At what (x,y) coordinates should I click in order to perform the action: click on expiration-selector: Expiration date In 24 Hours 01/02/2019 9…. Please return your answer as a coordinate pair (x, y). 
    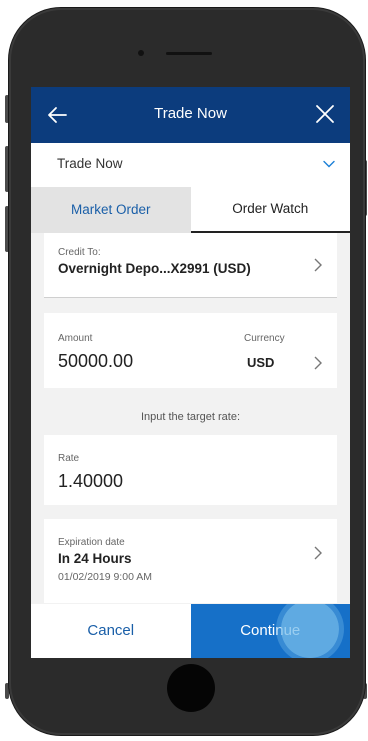
    Looking at the image, I should click on (190, 561).